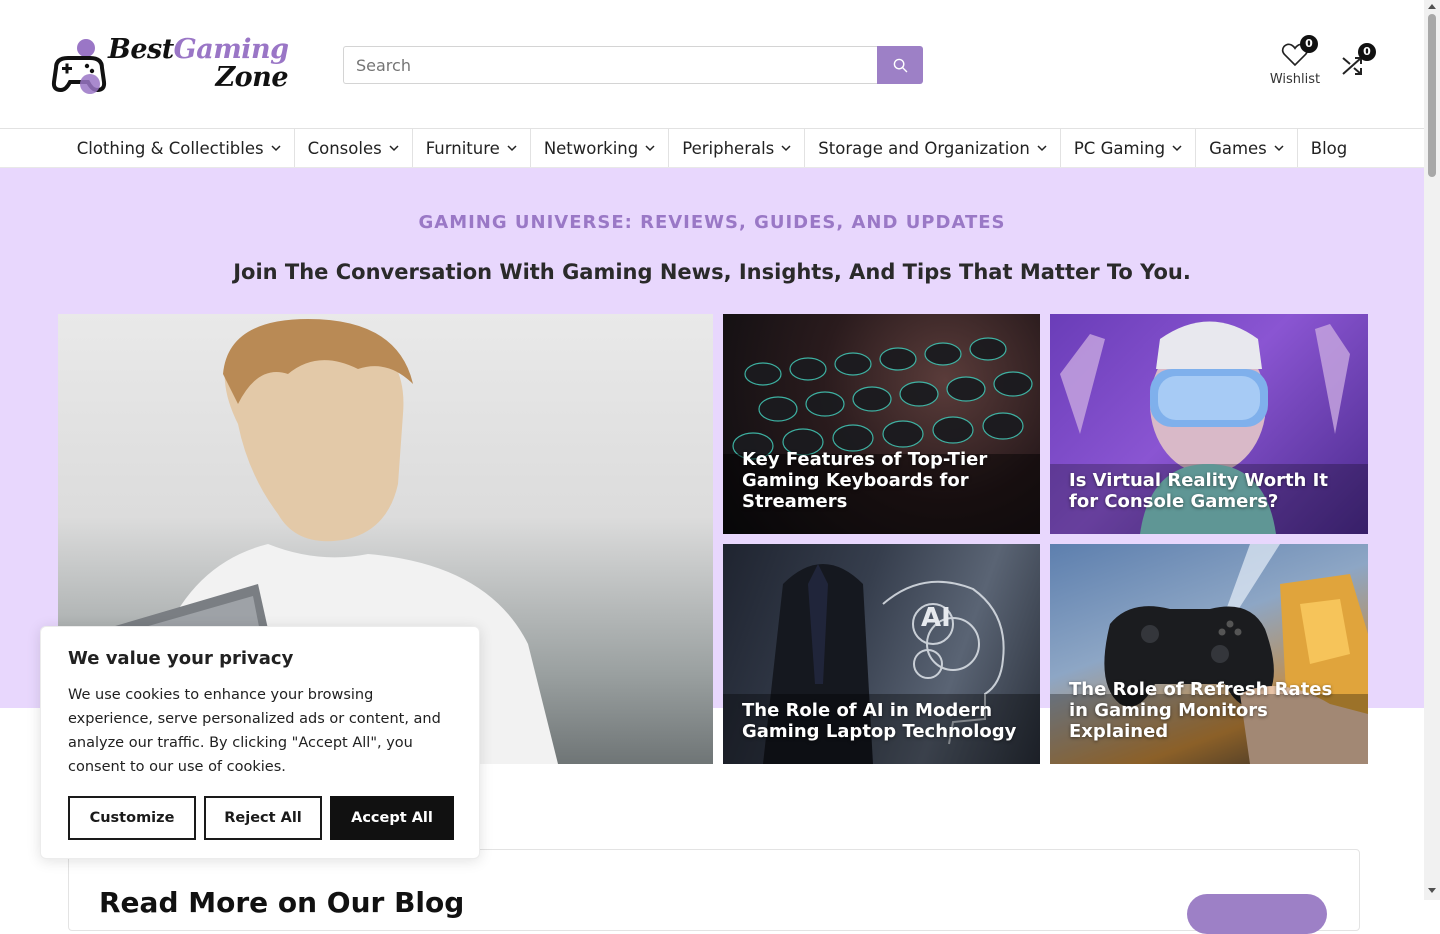 The image size is (1440, 934). I want to click on cookie-title: We value your privacy, so click(181, 658).